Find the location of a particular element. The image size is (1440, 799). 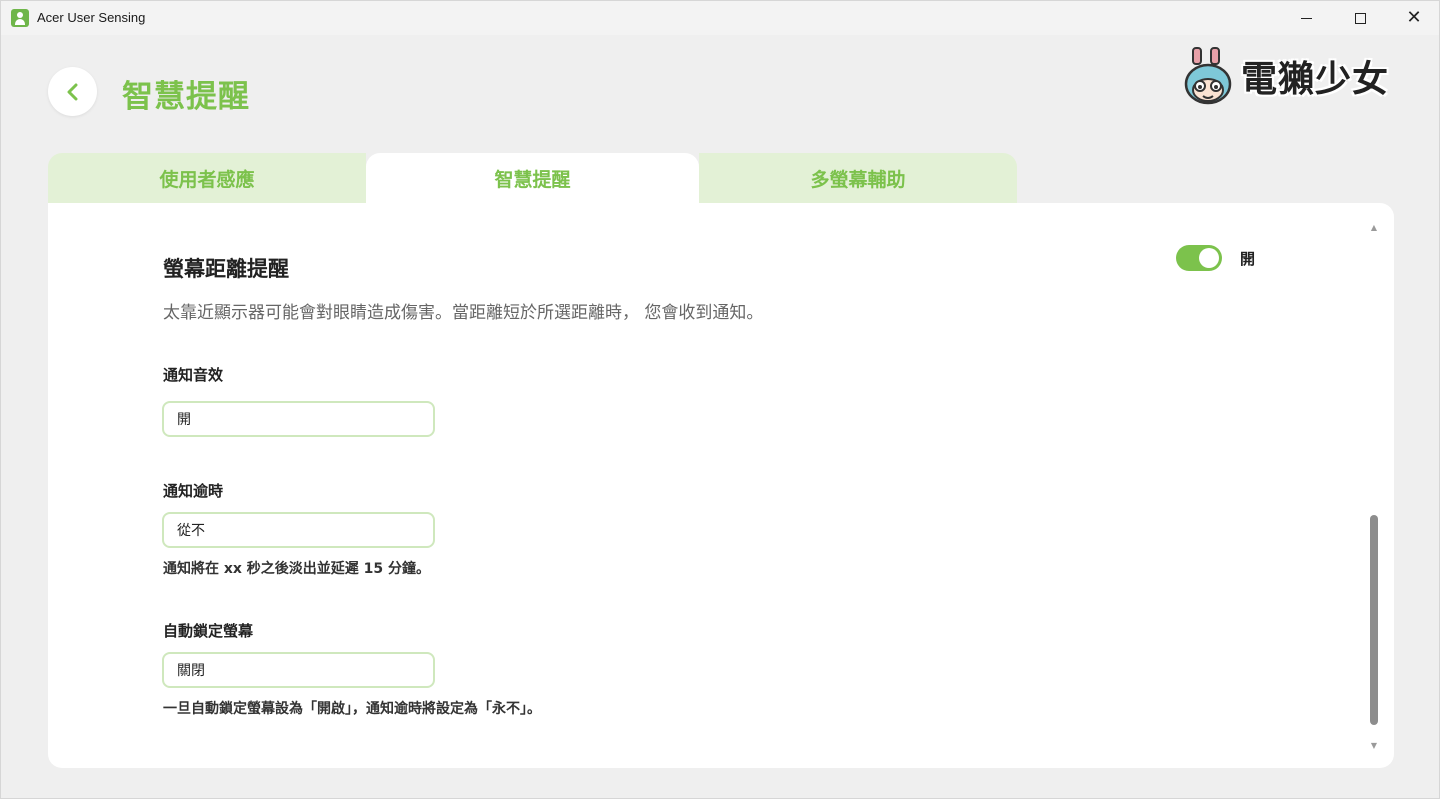

toggle-state-label: 開 is located at coordinates (1248, 259).